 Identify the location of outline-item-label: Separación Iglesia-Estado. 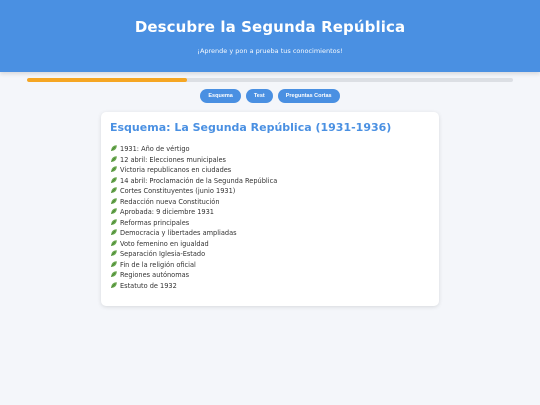
(163, 254).